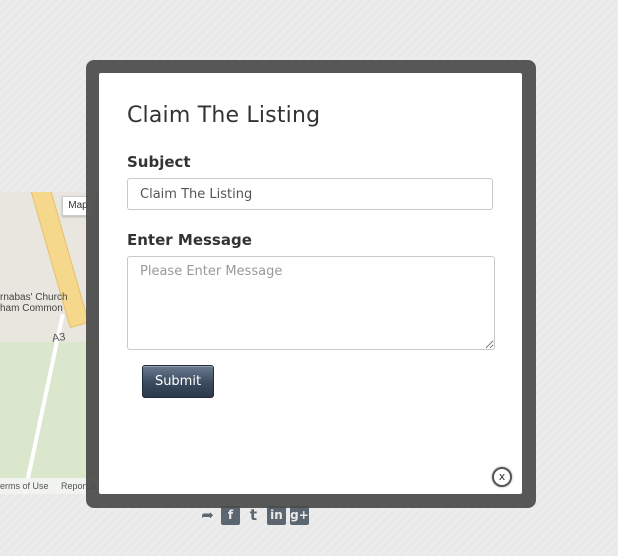 This screenshot has width=618, height=556. Describe the element at coordinates (189, 240) in the screenshot. I see `message-label: Enter Message` at that location.